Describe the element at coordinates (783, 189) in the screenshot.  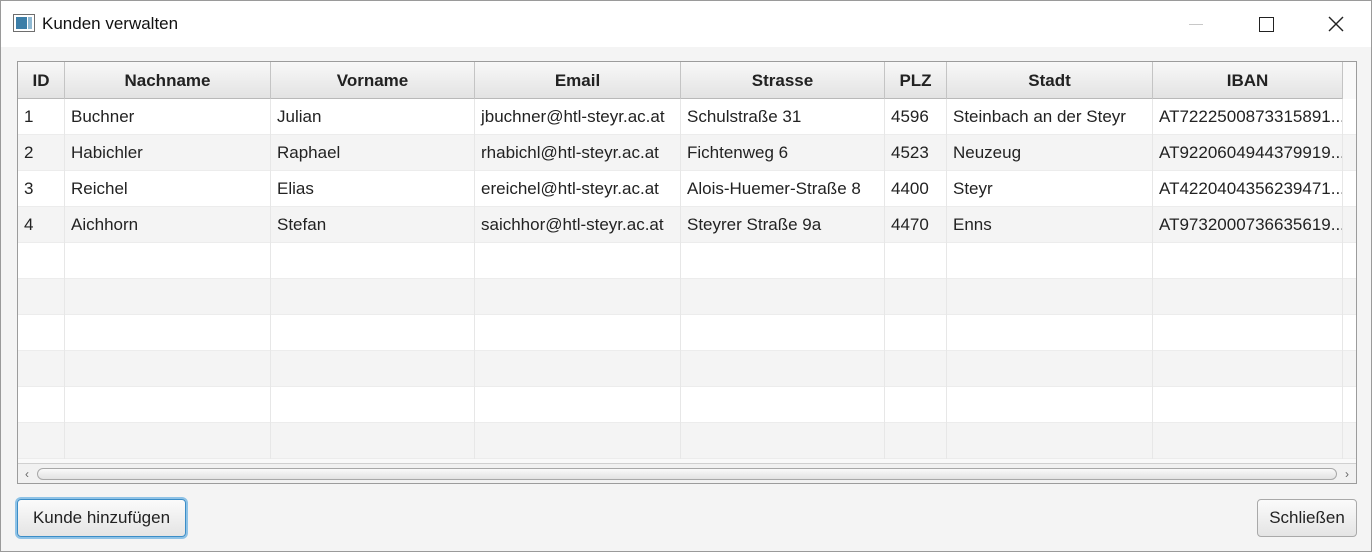
I see `table-cell: Alois-Huemer-Straße 8` at that location.